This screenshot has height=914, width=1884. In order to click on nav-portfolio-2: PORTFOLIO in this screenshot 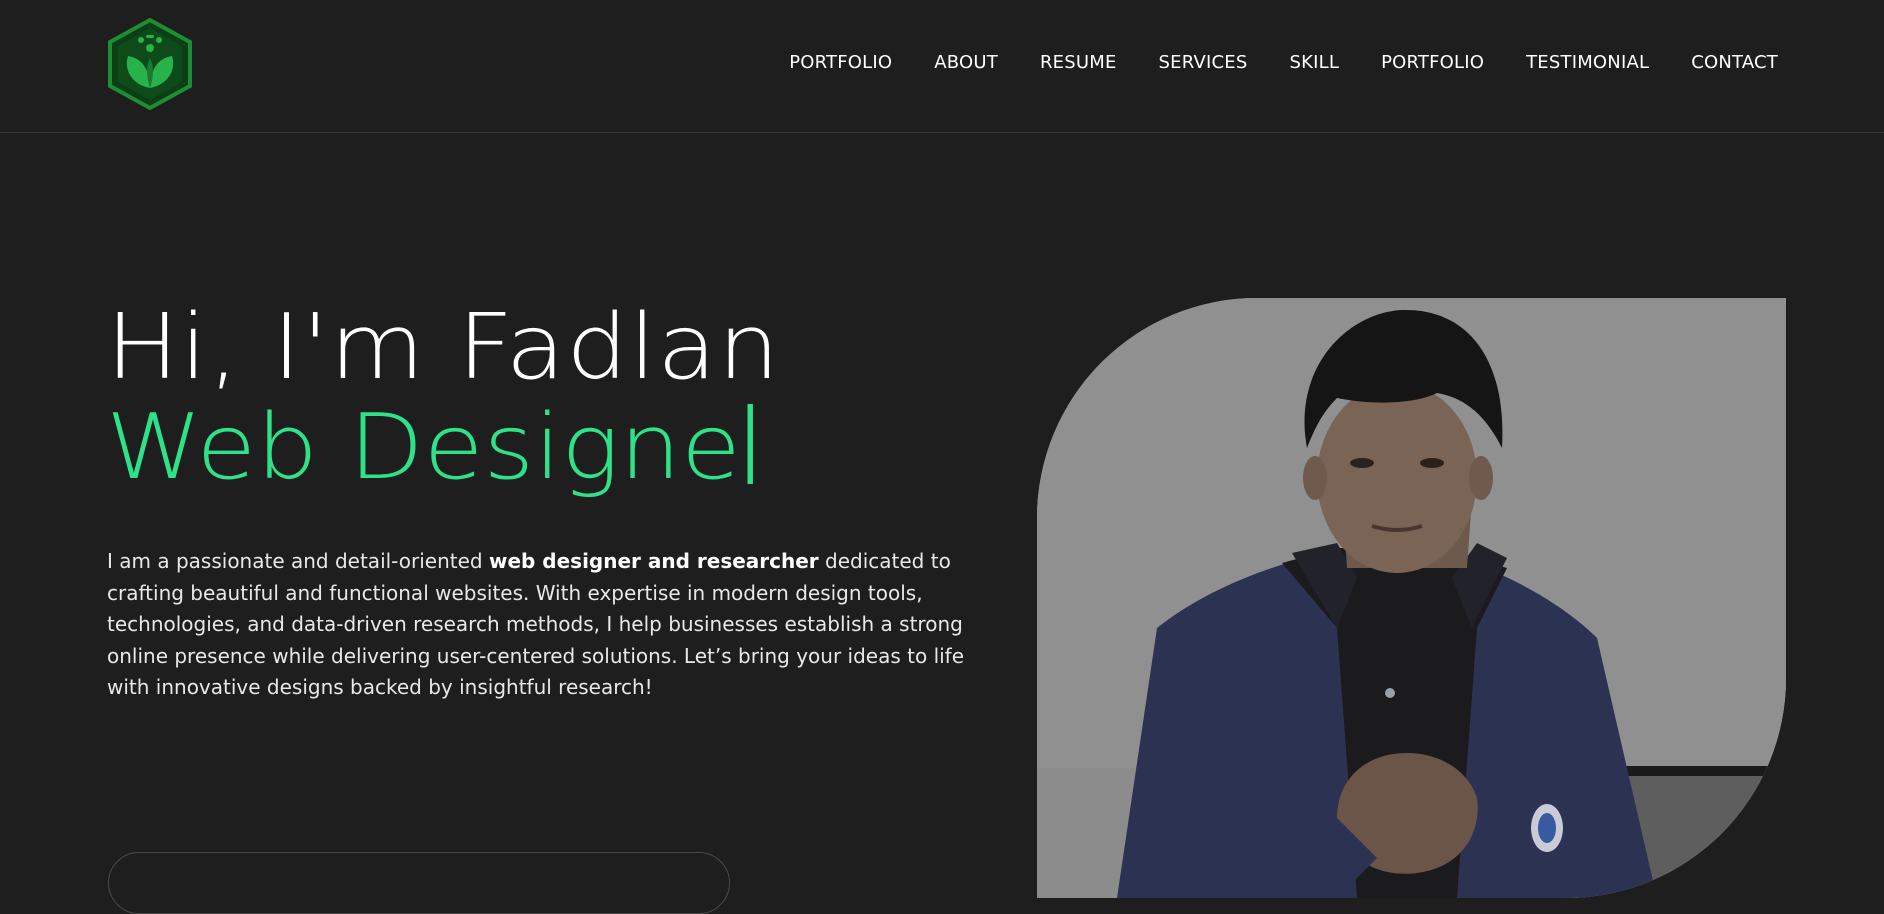, I will do `click(1432, 62)`.